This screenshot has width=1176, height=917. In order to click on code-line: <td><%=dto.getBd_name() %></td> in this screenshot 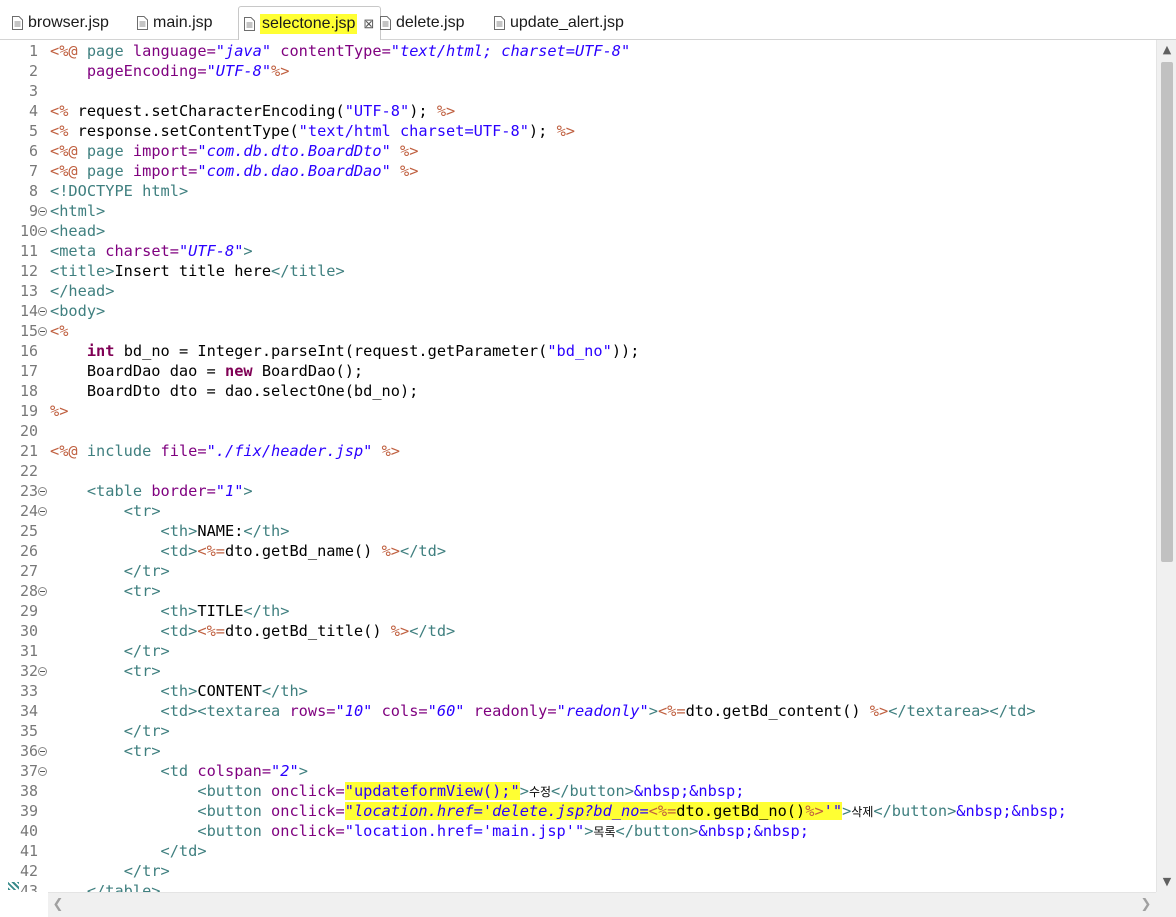, I will do `click(248, 551)`.